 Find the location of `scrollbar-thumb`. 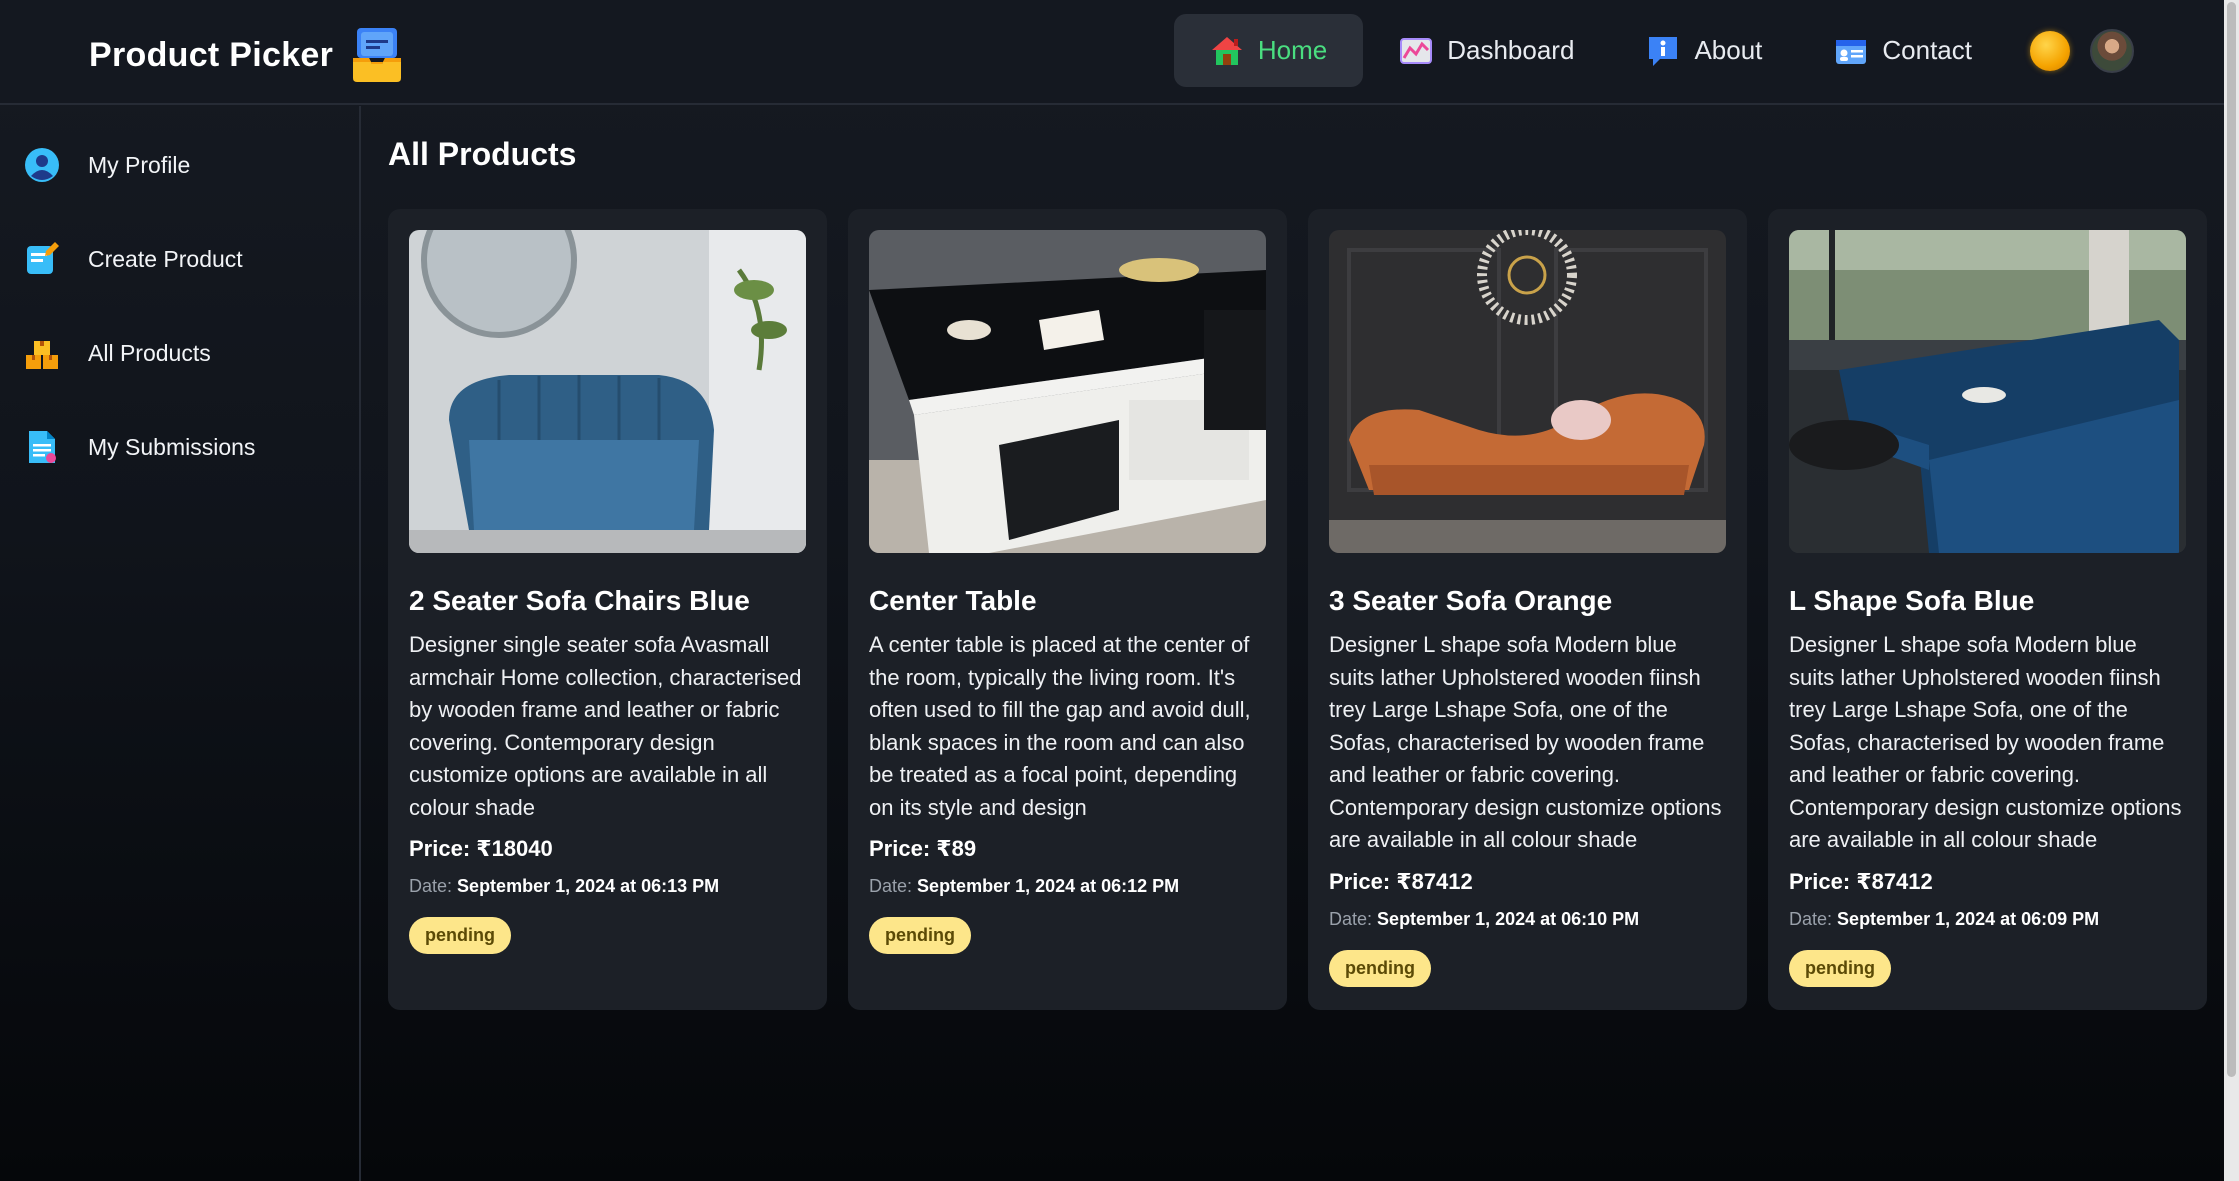

scrollbar-thumb is located at coordinates (2231, 539).